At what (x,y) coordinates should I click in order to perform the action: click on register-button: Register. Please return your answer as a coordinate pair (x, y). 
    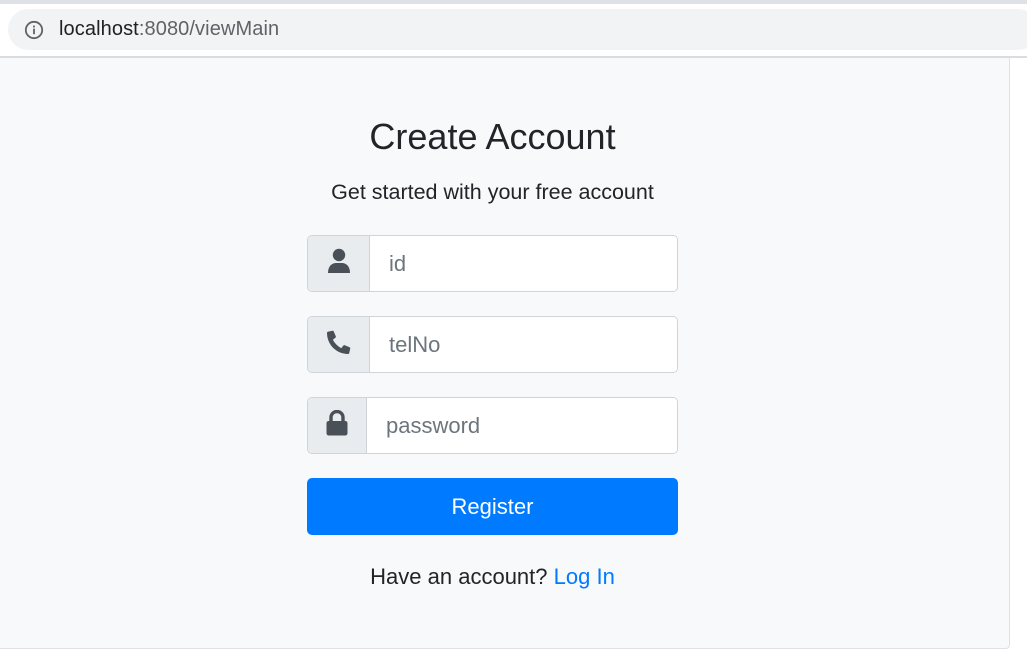
    Looking at the image, I should click on (492, 506).